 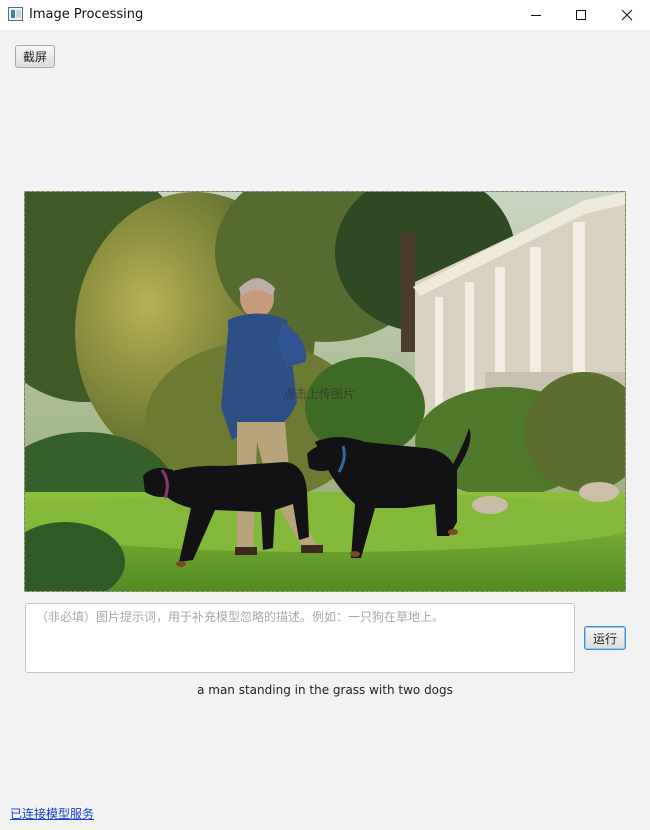 What do you see at coordinates (35, 56) in the screenshot?
I see `screenshot-button: 截屏` at bounding box center [35, 56].